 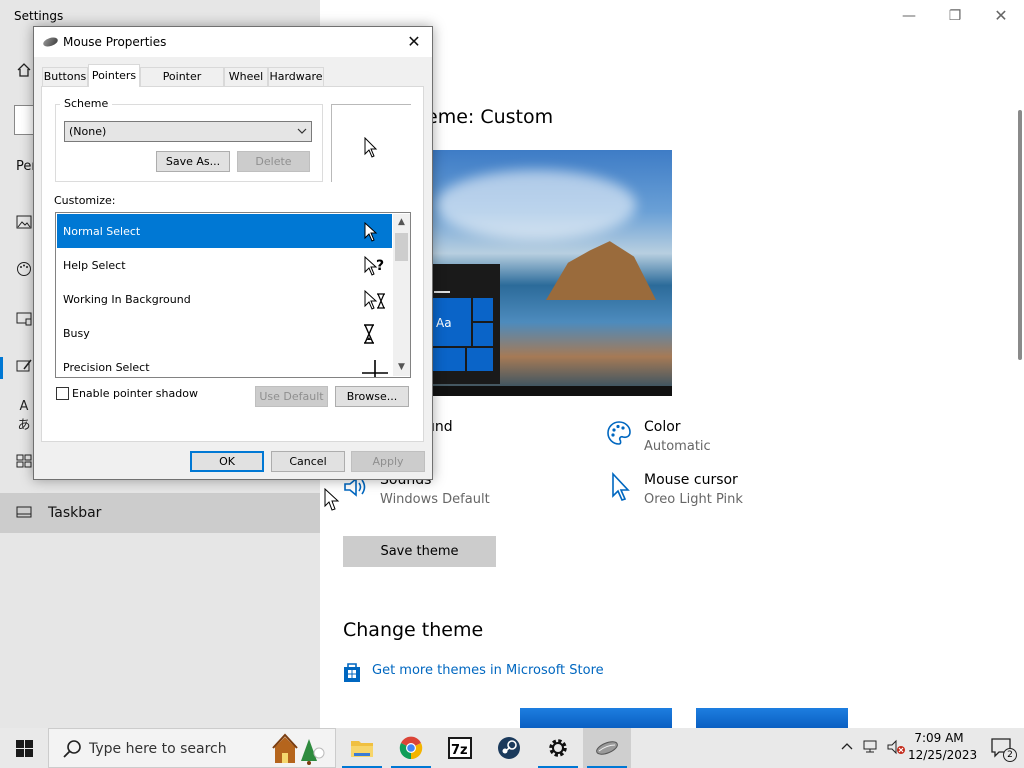 I want to click on color-value: Automatic, so click(x=677, y=446).